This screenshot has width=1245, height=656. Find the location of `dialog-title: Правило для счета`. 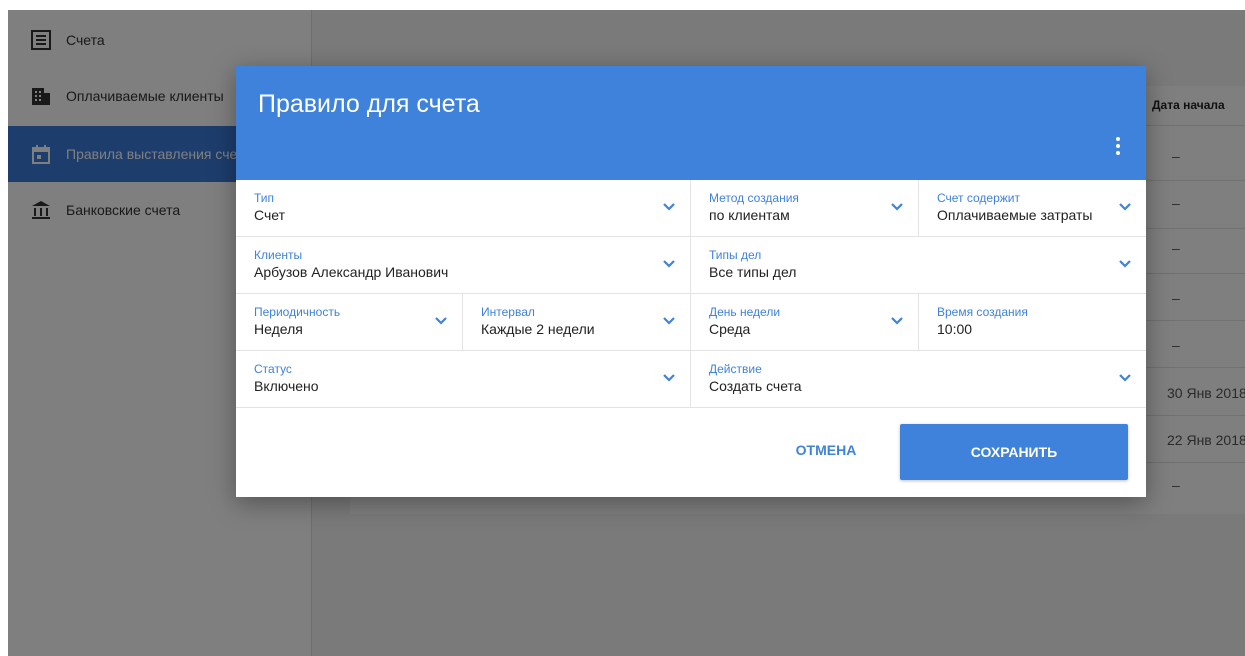

dialog-title: Правило для счета is located at coordinates (369, 104).